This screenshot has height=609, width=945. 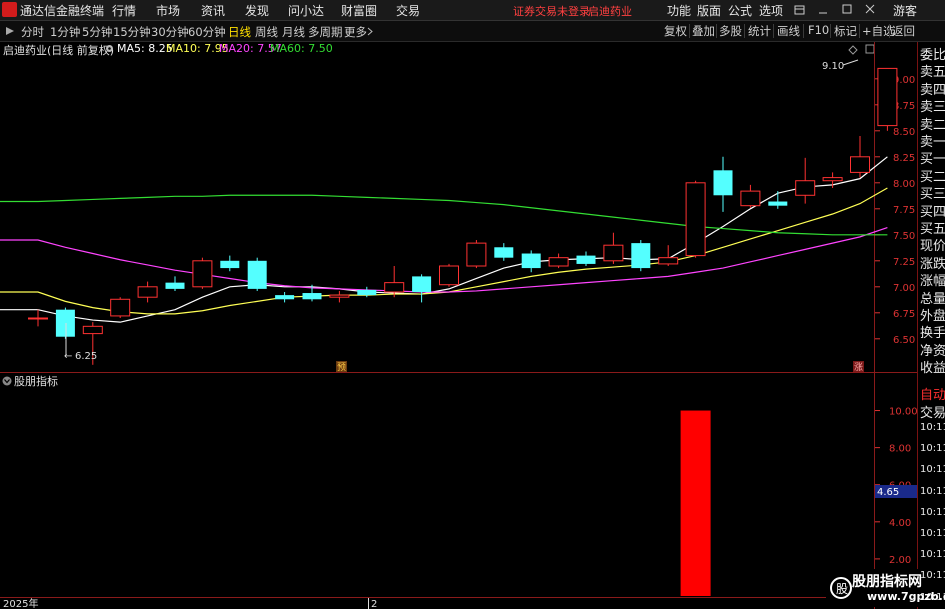 What do you see at coordinates (932, 316) in the screenshot?
I see `side-panel-label: 外盘` at bounding box center [932, 316].